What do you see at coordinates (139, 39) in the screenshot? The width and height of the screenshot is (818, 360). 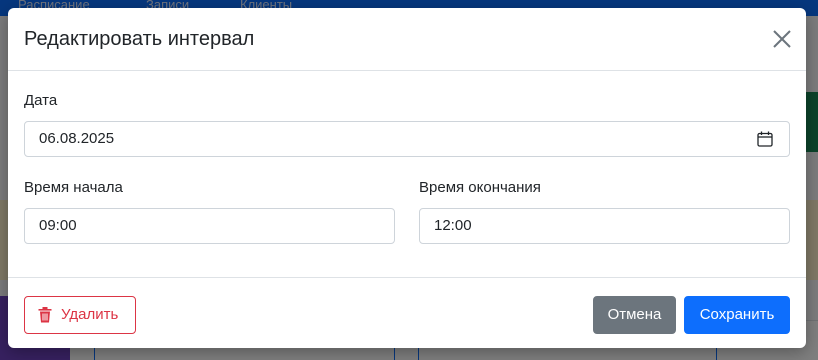 I see `modal-title: Редактировать интервал` at bounding box center [139, 39].